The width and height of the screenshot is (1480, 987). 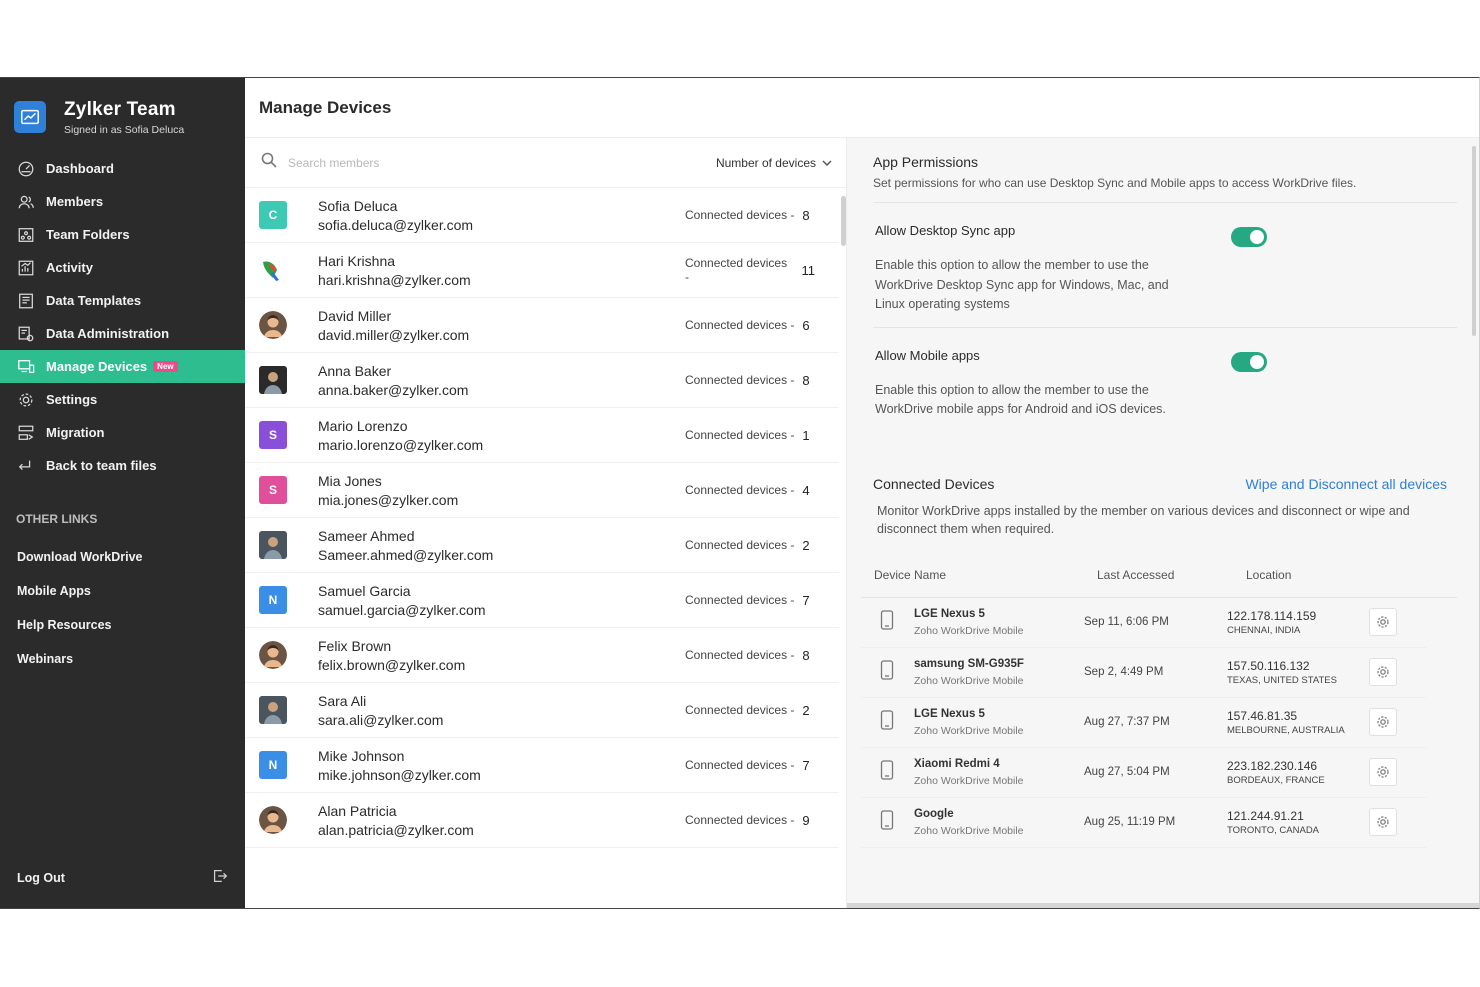 What do you see at coordinates (75, 201) in the screenshot?
I see `sidebar-item-label: Members` at bounding box center [75, 201].